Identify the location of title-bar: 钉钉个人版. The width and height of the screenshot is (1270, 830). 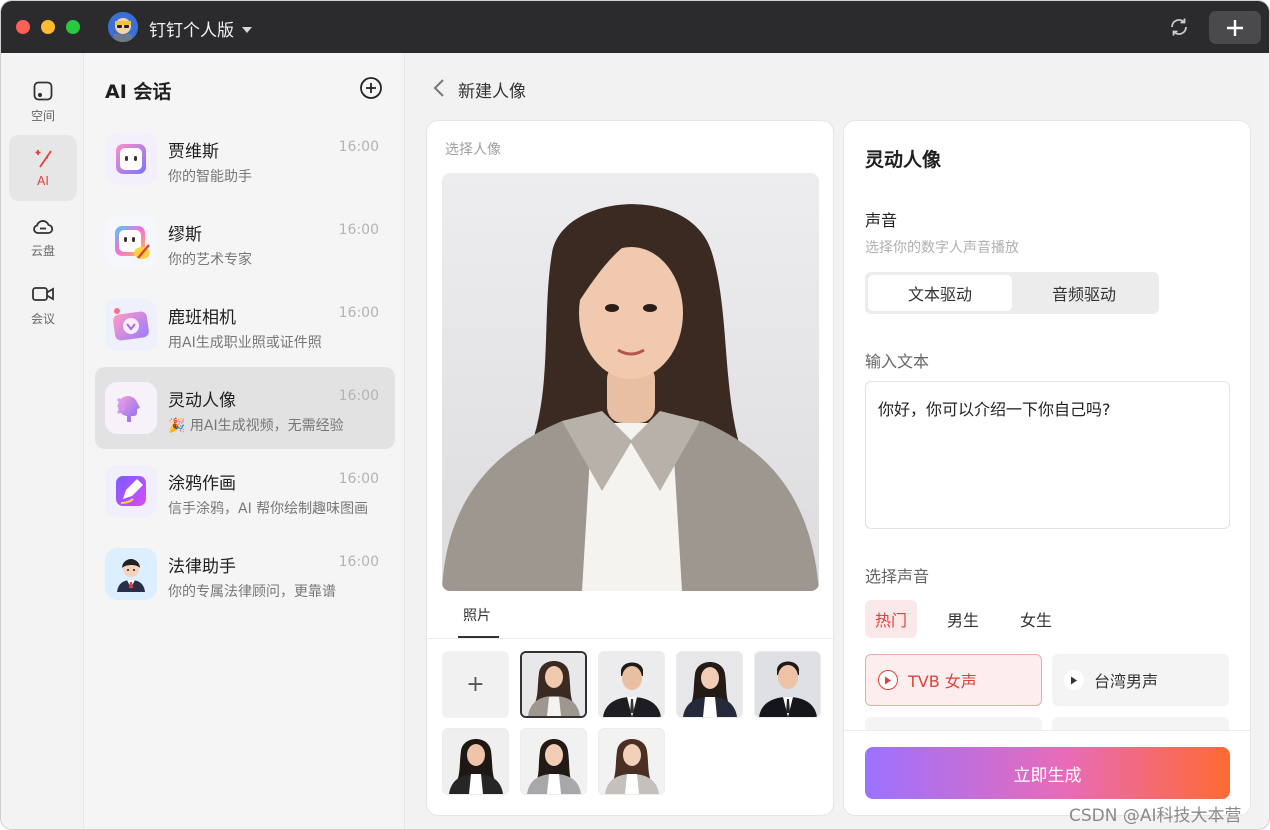
(635, 27).